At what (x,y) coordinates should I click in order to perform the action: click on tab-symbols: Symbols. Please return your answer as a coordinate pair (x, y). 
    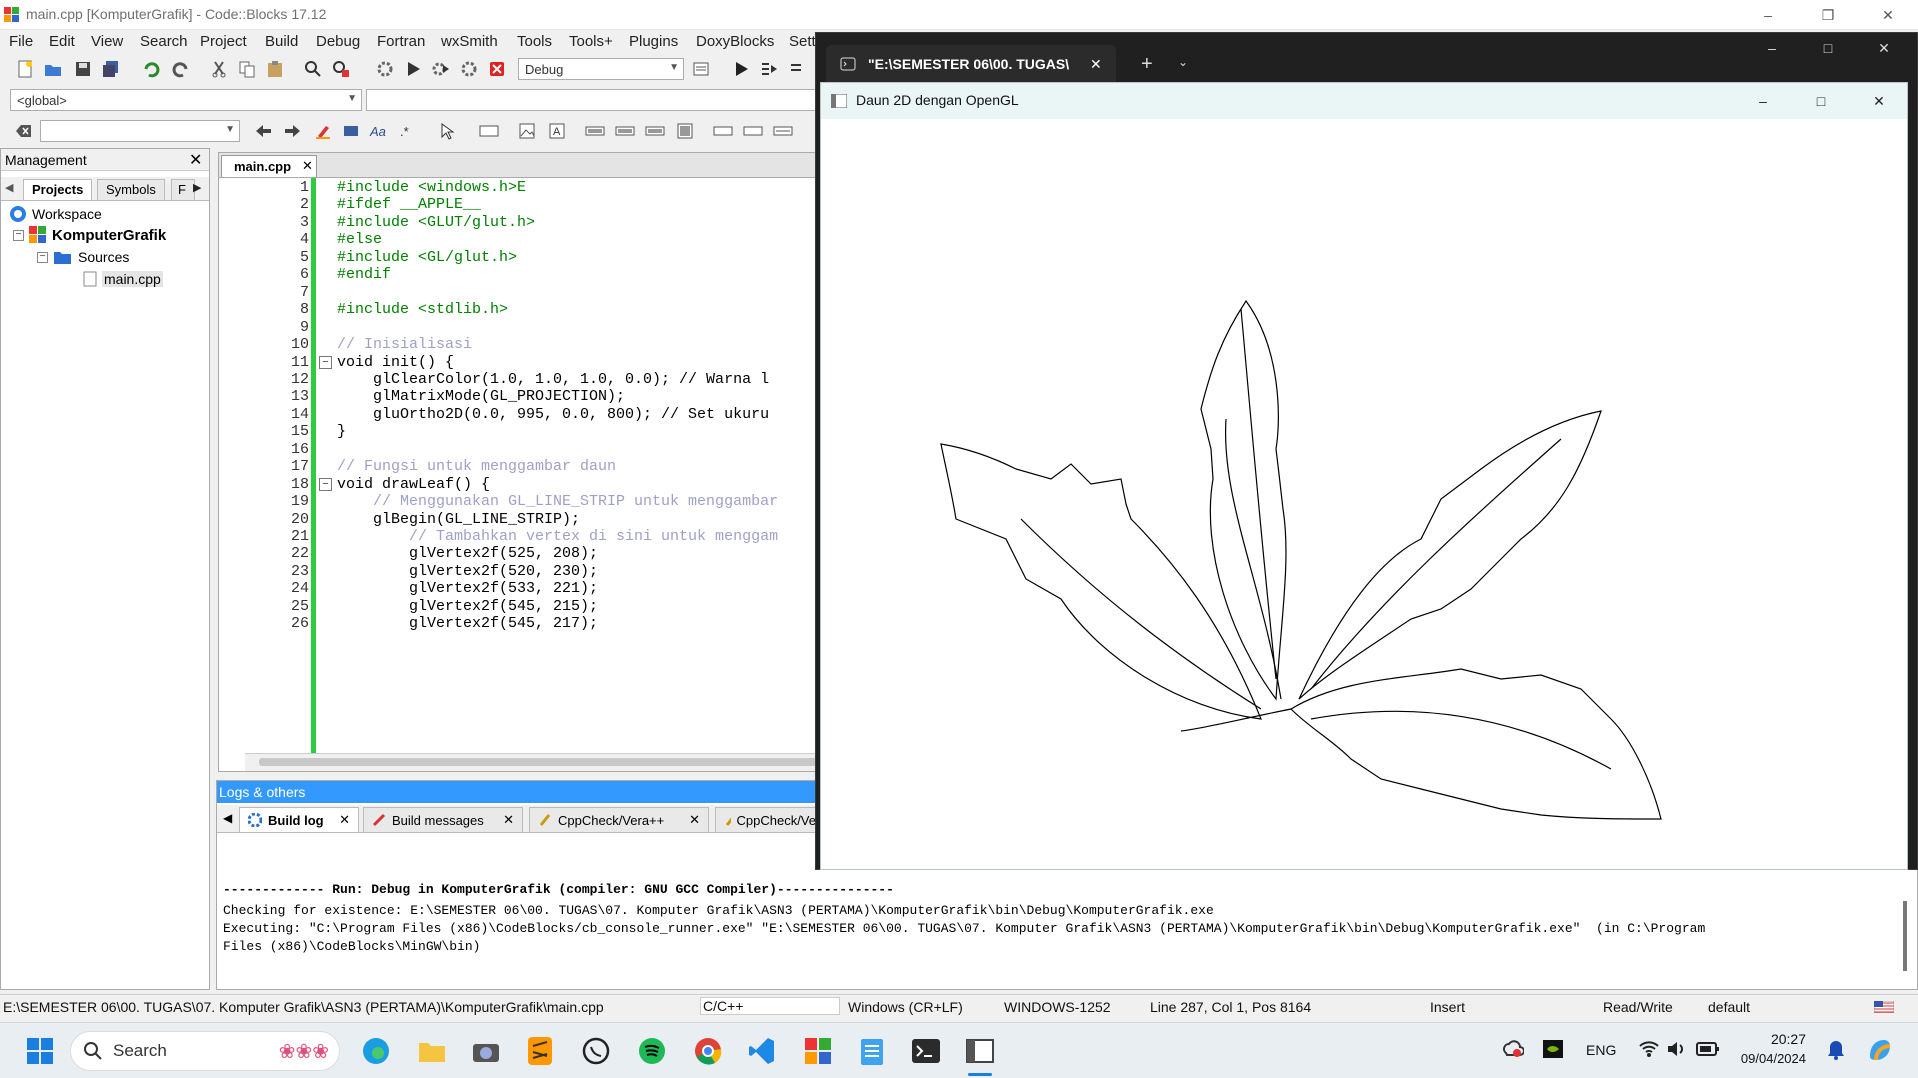
    Looking at the image, I should click on (131, 189).